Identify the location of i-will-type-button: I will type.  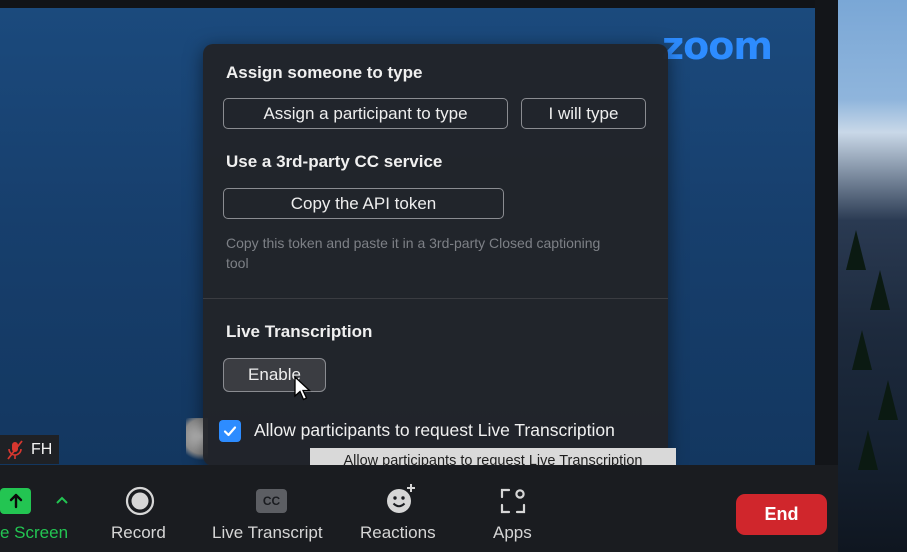
(583, 113).